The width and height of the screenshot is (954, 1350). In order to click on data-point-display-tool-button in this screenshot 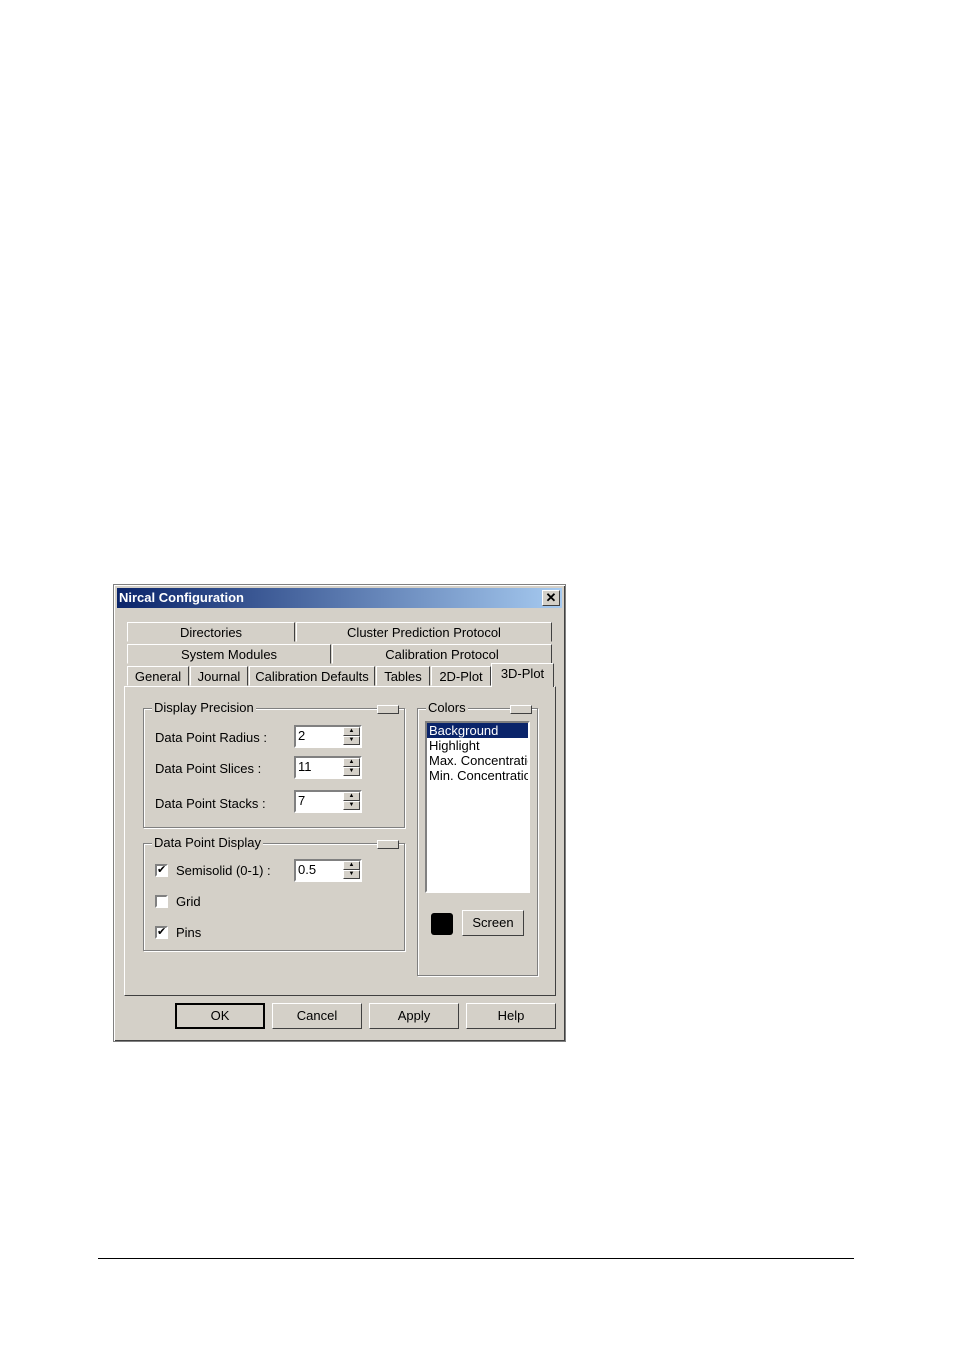, I will do `click(388, 844)`.